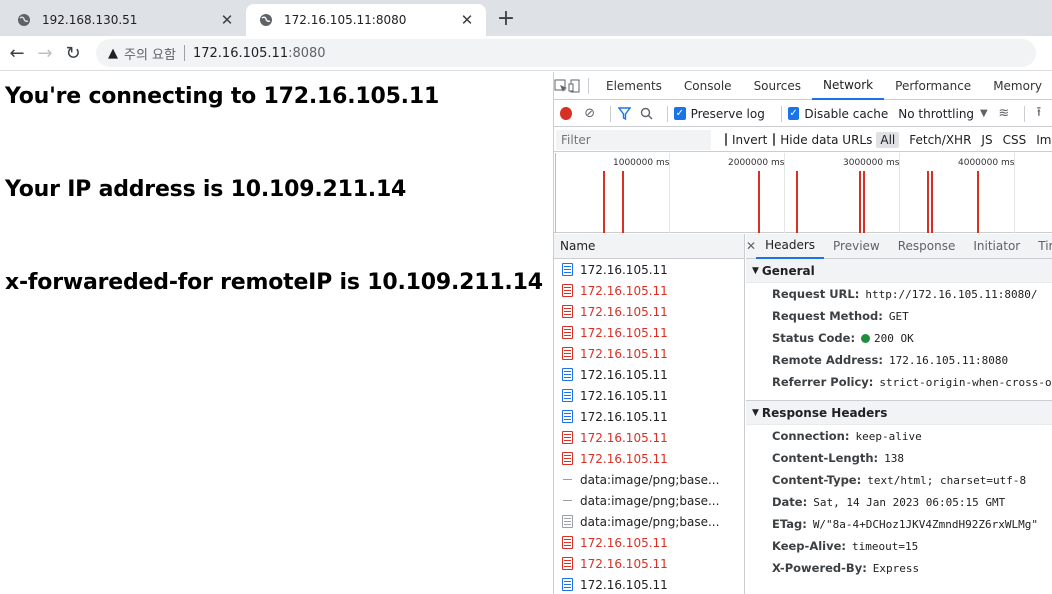 Image resolution: width=1052 pixels, height=594 pixels. Describe the element at coordinates (933, 86) in the screenshot. I see `tab-performance: Performance` at that location.